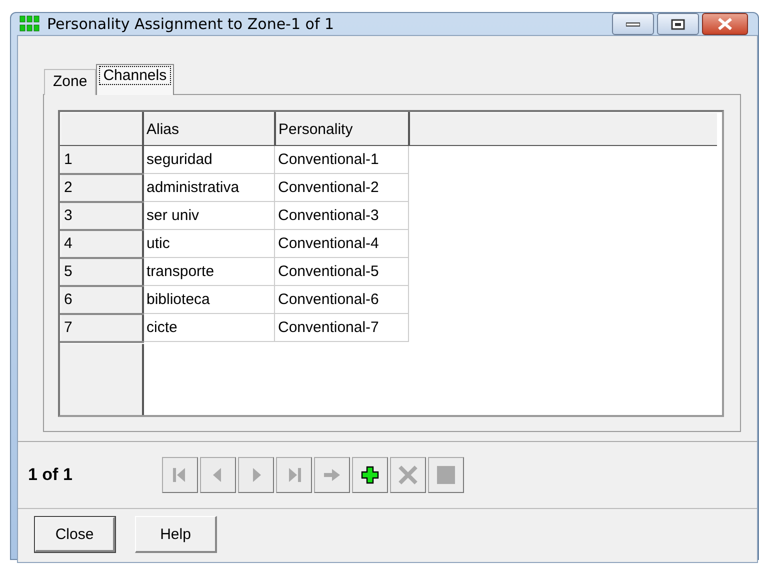 This screenshot has width=759, height=567. What do you see at coordinates (101, 244) in the screenshot?
I see `row-header: 4` at bounding box center [101, 244].